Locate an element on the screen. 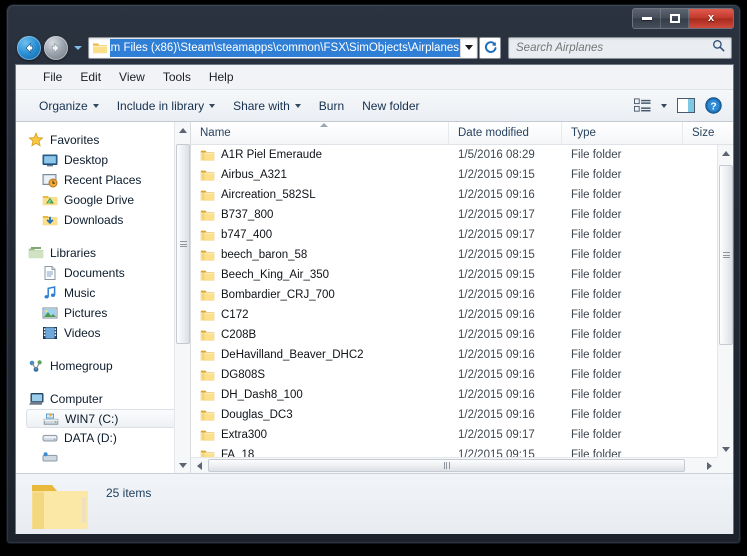 The image size is (747, 556). sidebar-scroll-down-button is located at coordinates (182, 465).